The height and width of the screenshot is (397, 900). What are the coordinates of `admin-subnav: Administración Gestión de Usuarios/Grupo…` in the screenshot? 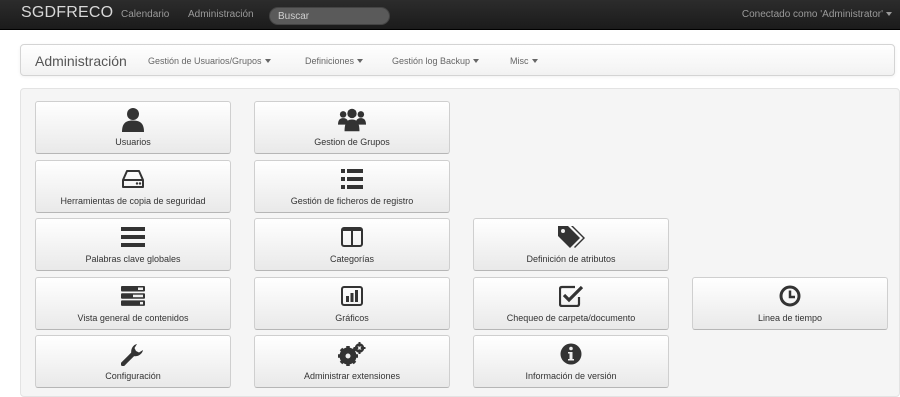 It's located at (457, 60).